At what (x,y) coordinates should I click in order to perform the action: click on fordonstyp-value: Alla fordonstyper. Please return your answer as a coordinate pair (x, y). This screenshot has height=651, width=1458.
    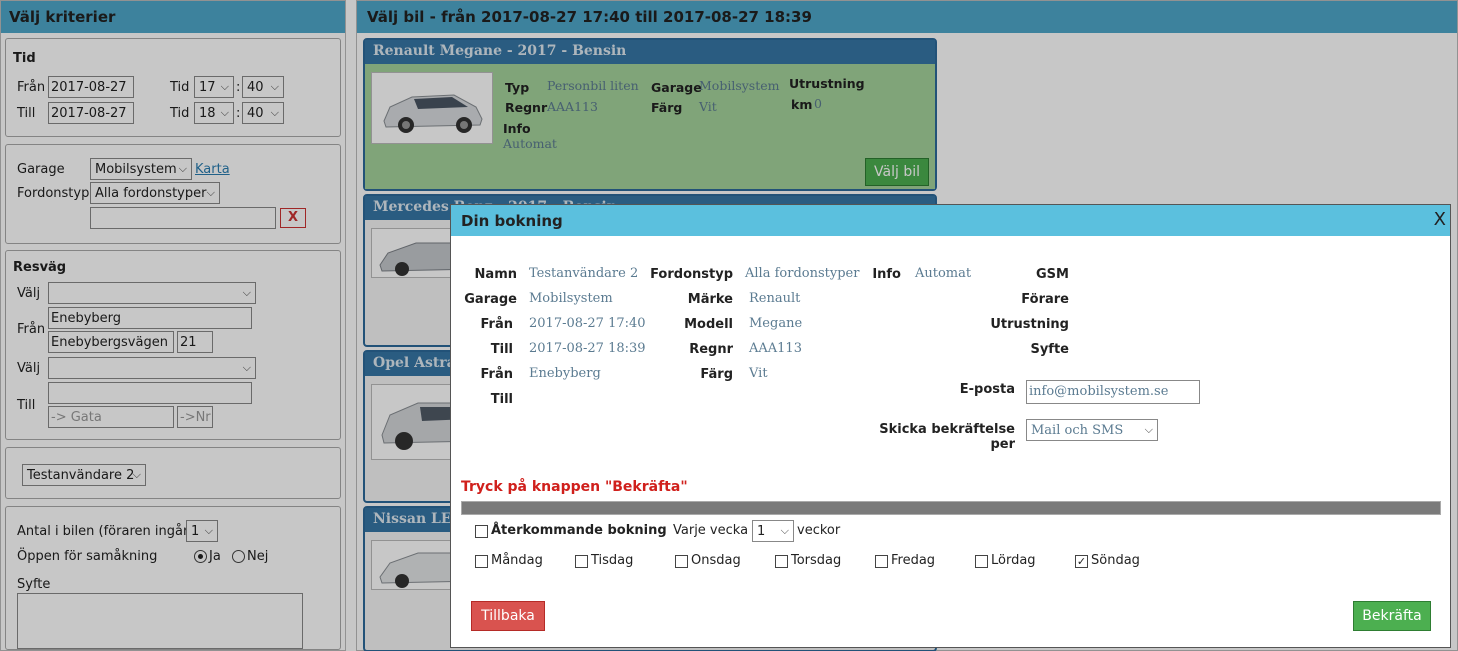
    Looking at the image, I should click on (802, 273).